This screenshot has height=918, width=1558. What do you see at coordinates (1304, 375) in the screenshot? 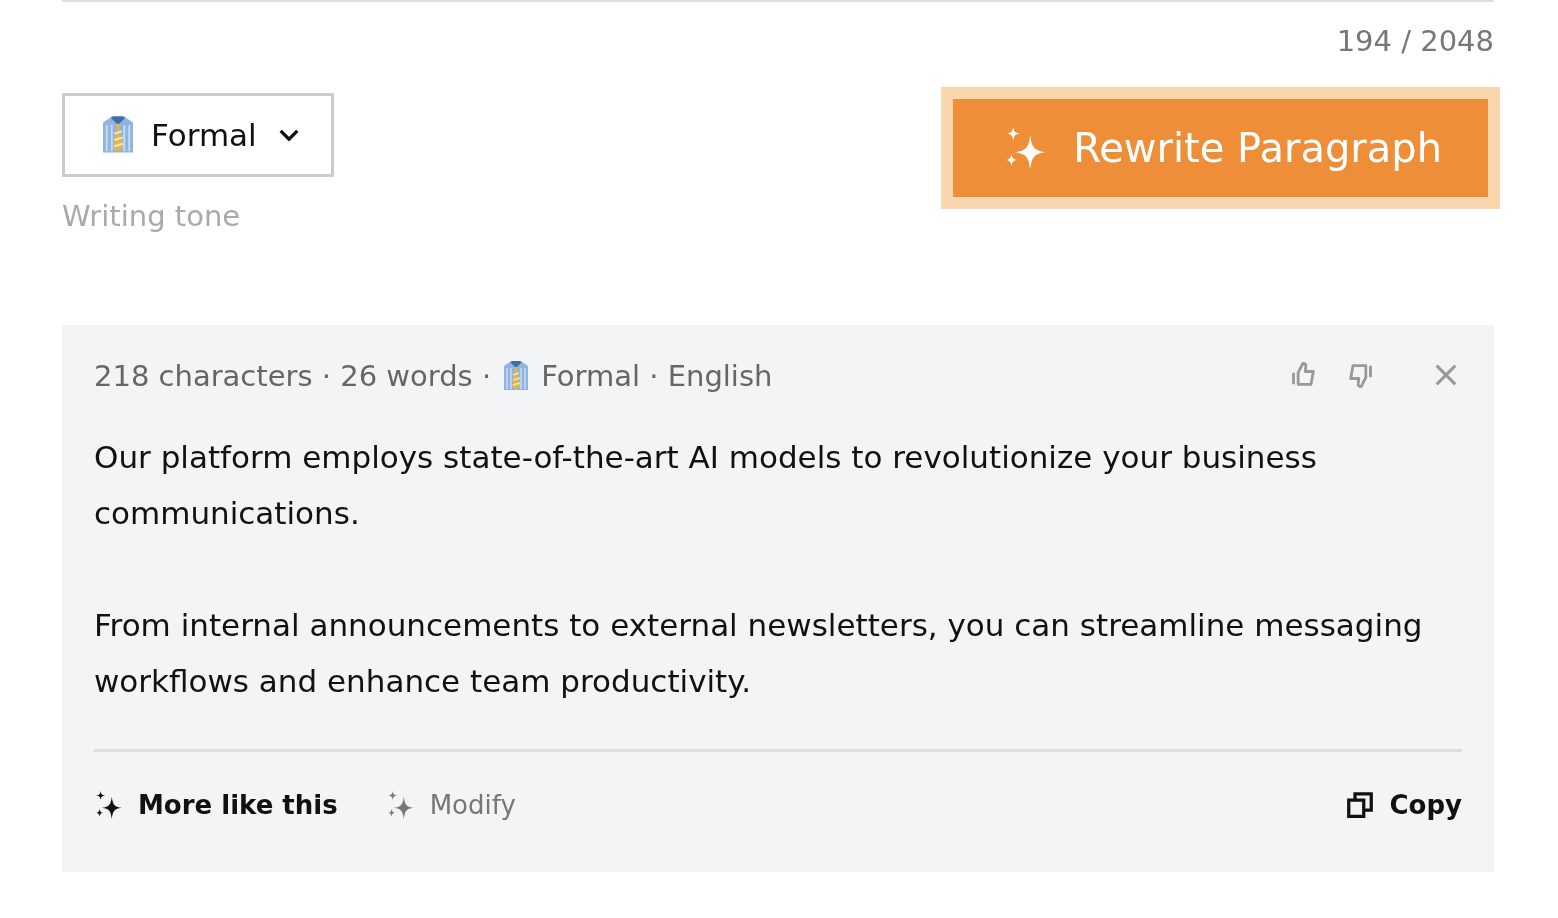
I see `thumbs-up-icon` at bounding box center [1304, 375].